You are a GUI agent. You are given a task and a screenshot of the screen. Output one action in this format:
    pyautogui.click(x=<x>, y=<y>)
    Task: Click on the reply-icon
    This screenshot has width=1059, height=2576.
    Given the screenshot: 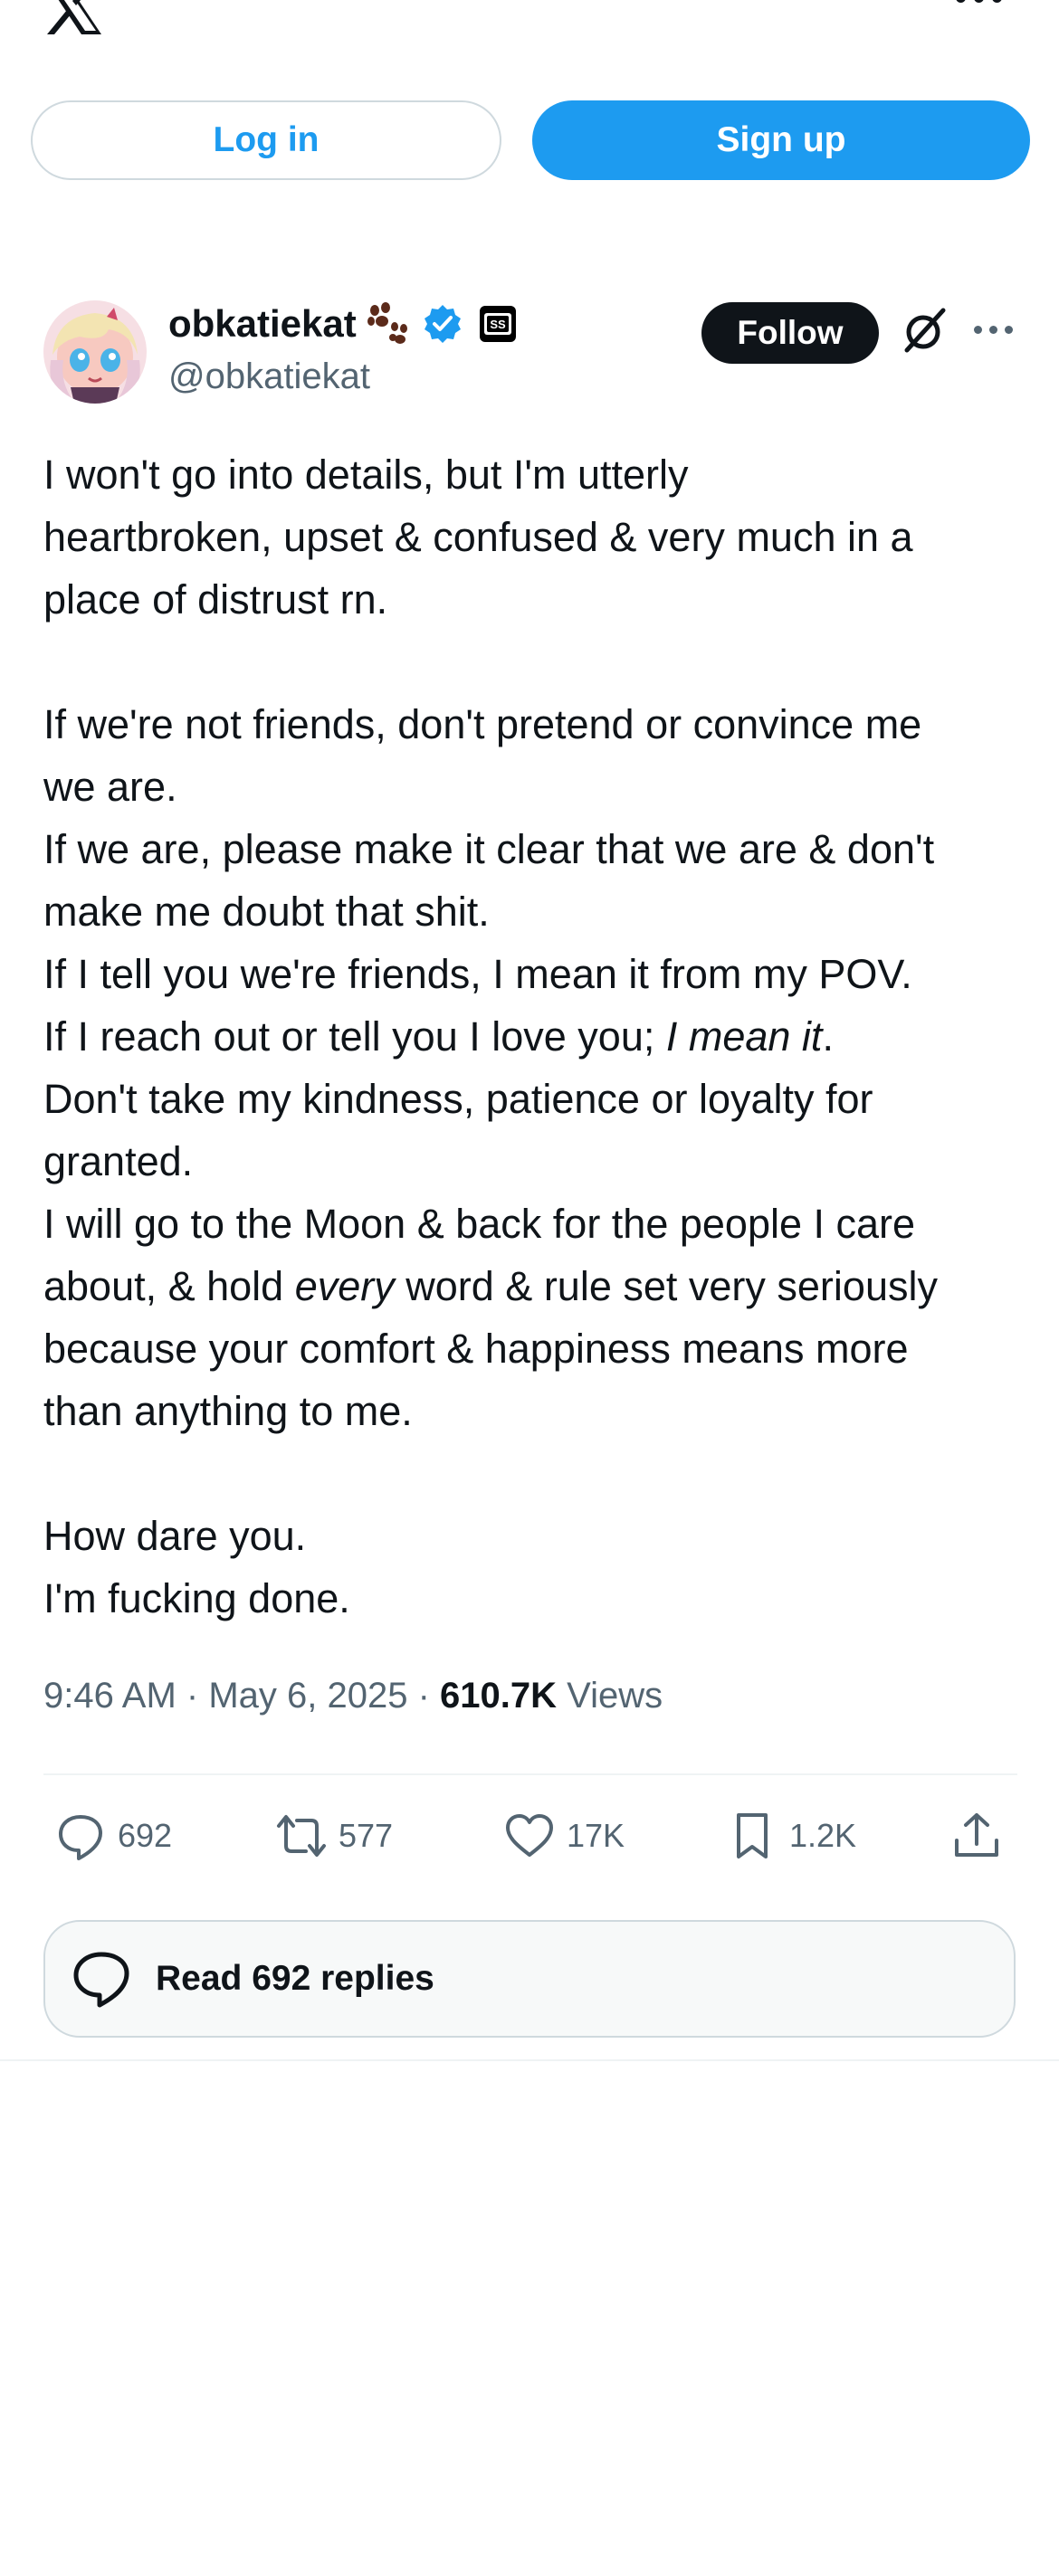 What is the action you would take?
    pyautogui.click(x=80, y=1838)
    